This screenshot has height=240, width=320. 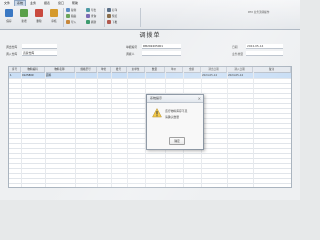 What do you see at coordinates (74, 10) in the screenshot?
I see `copy-label: 复制` at bounding box center [74, 10].